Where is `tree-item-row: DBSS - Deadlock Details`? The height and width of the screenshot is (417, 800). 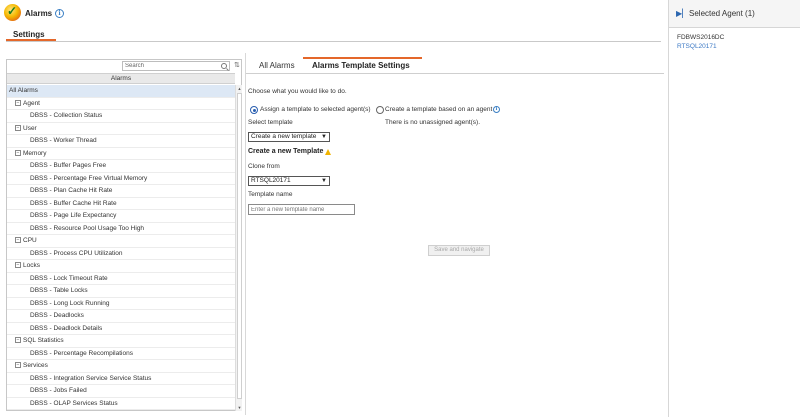 tree-item-row: DBSS - Deadlock Details is located at coordinates (121, 329).